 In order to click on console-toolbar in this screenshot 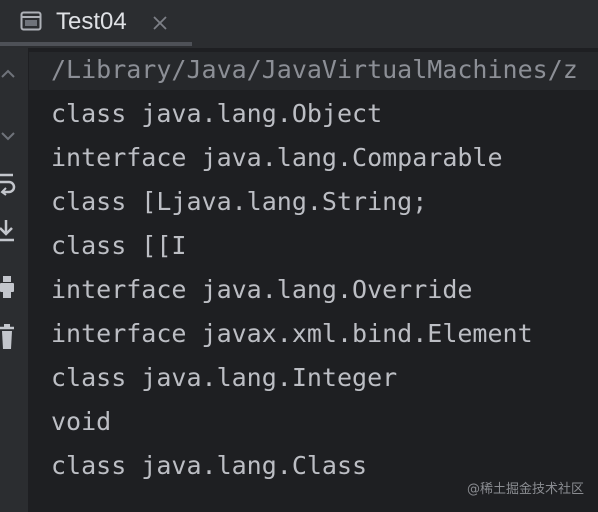, I will do `click(14, 280)`.